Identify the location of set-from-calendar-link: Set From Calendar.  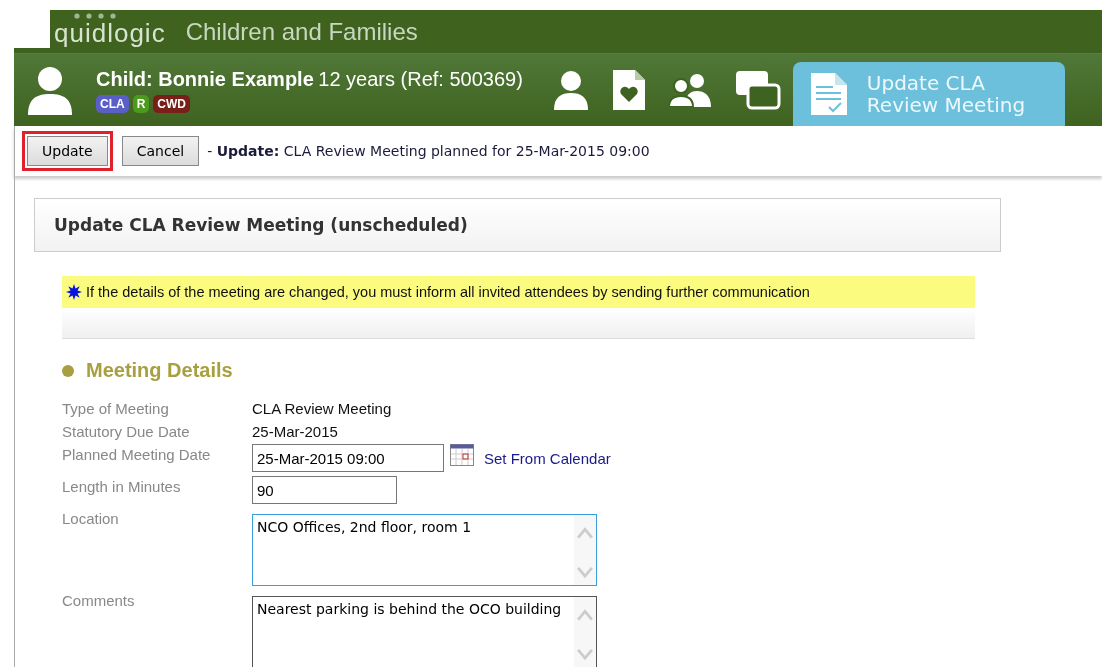
(547, 455).